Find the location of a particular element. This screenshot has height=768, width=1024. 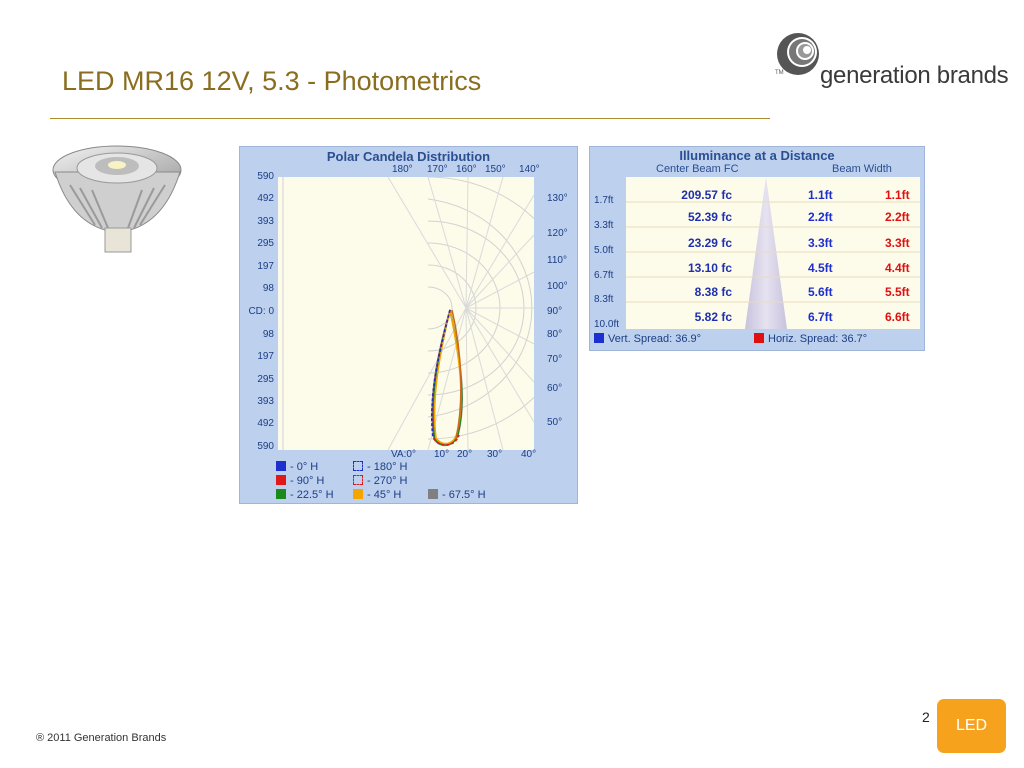

legend-label: - 67.5° H is located at coordinates (464, 495).